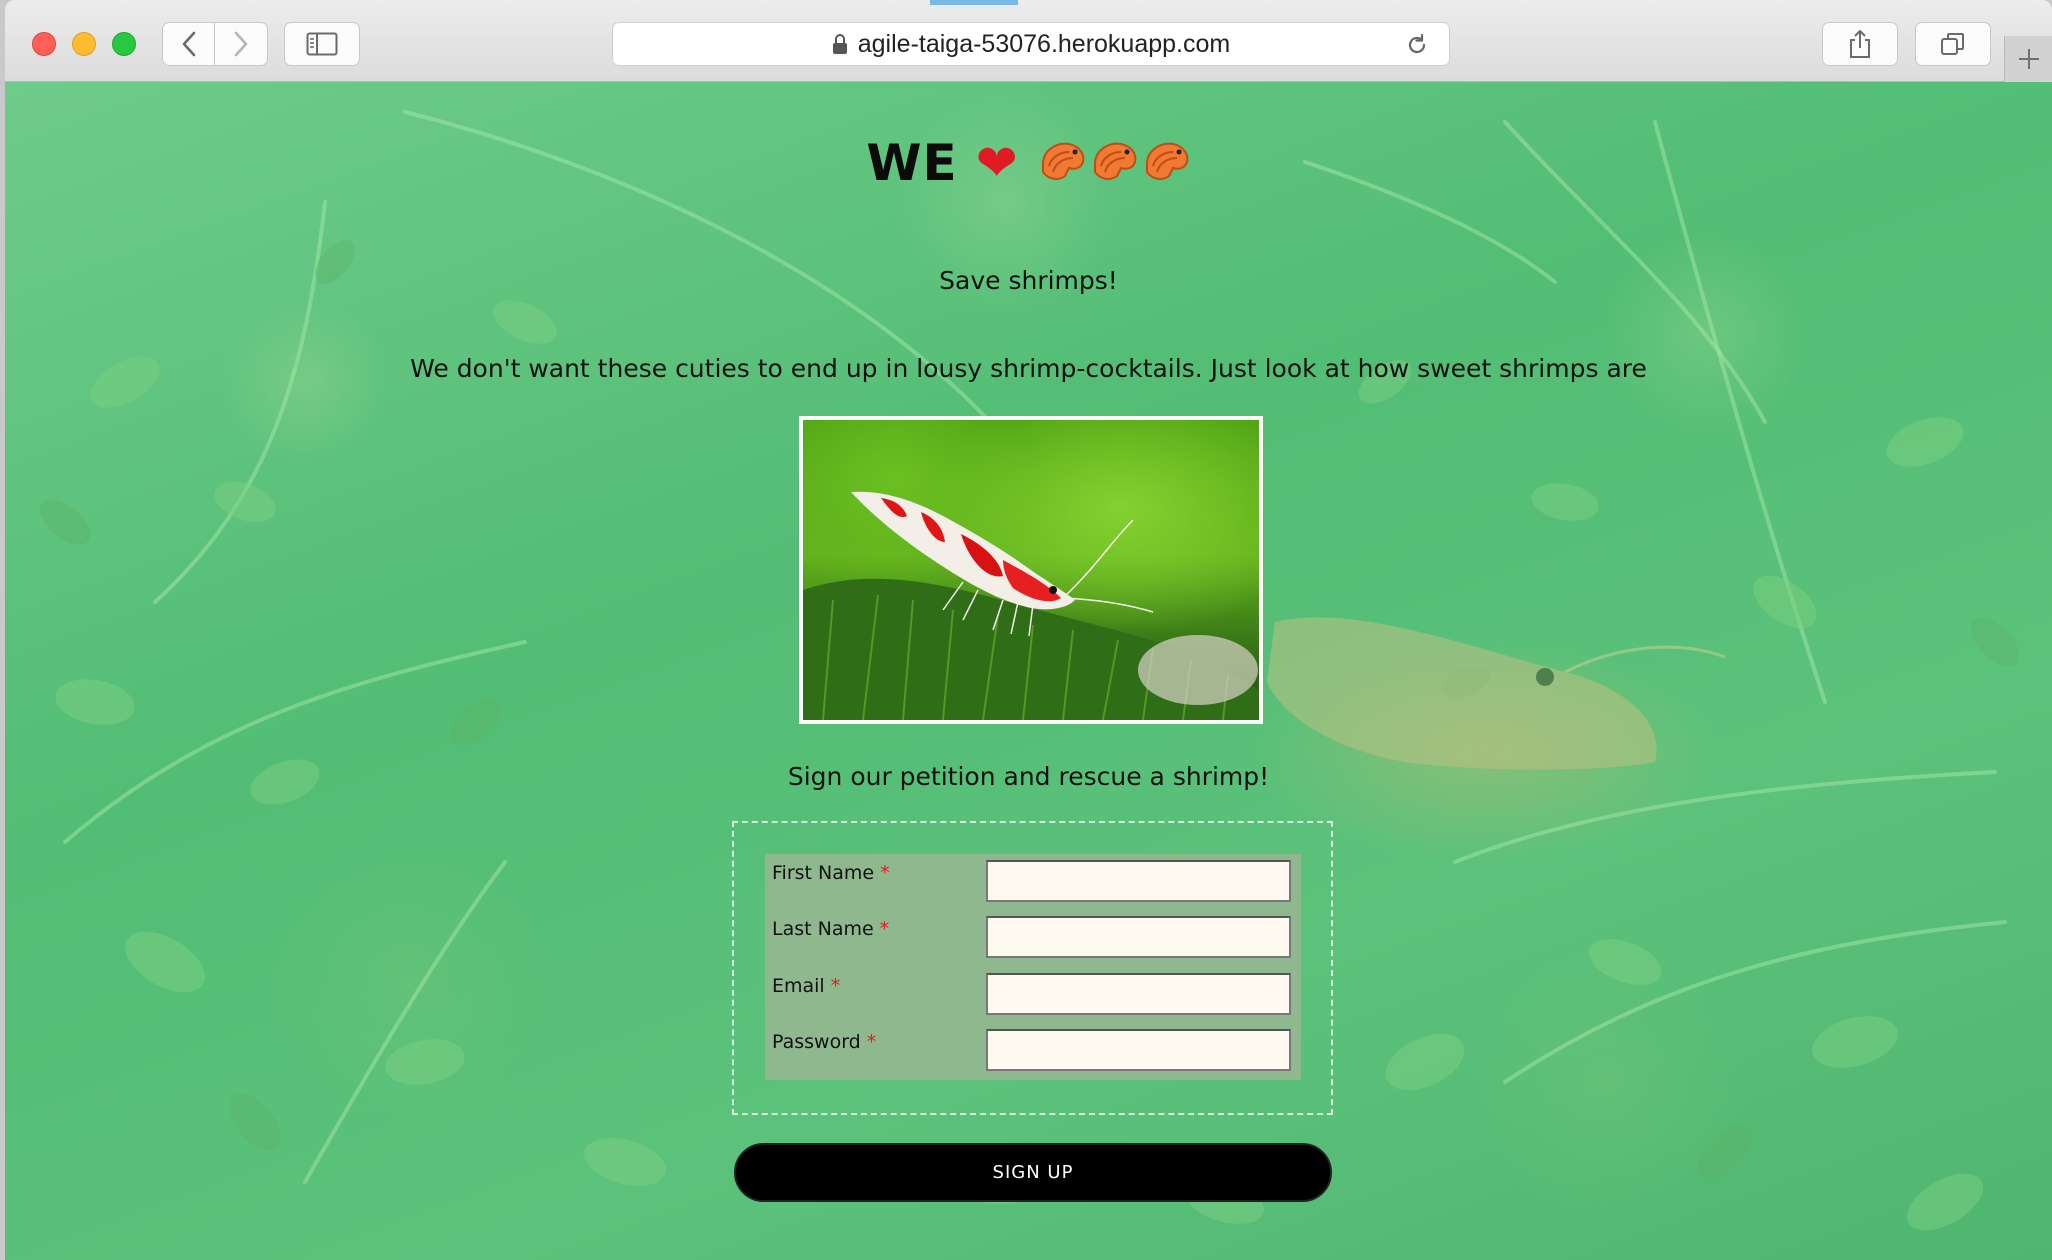 This screenshot has width=2052, height=1260. I want to click on first-name-row: First Name *, so click(1033, 882).